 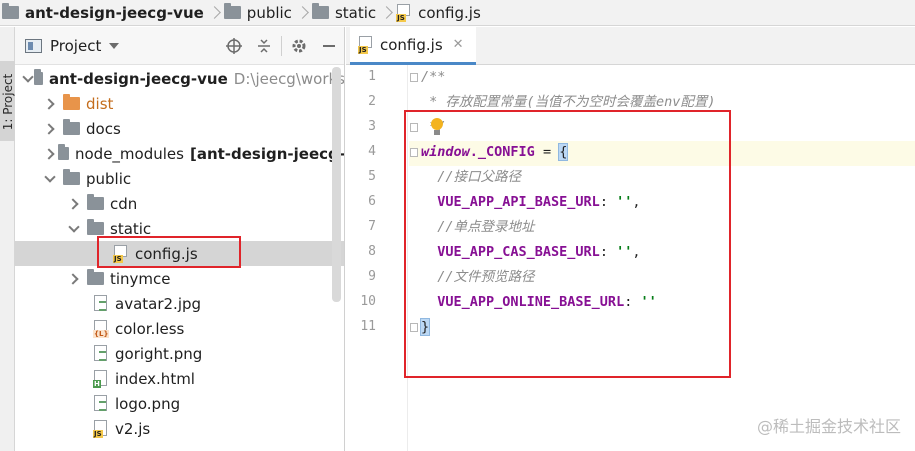 I want to click on line-number: 6, so click(x=372, y=201).